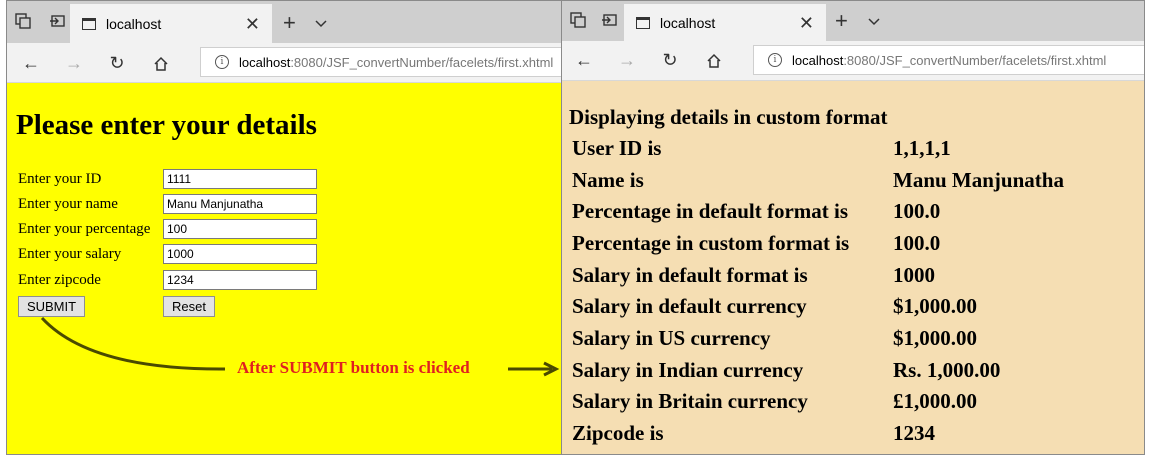 Image resolution: width=1149 pixels, height=461 pixels. I want to click on field-label: Enter your percentage, so click(84, 229).